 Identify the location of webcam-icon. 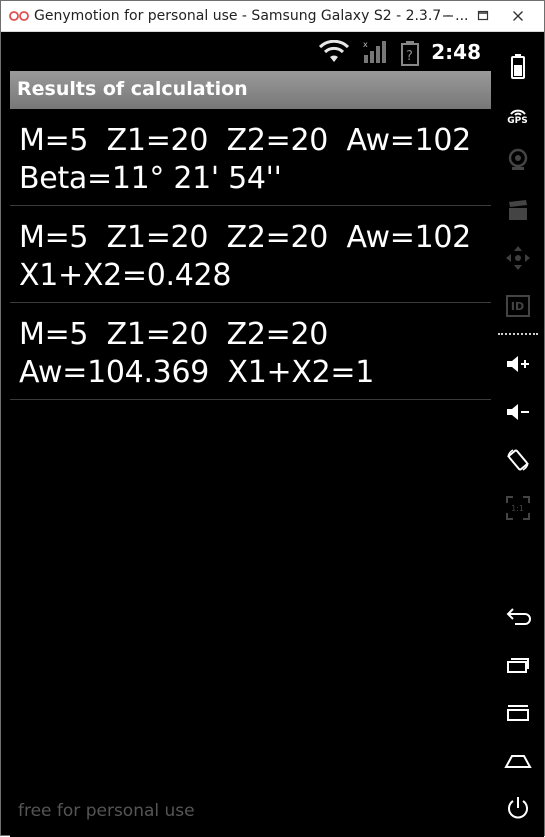
(517, 159).